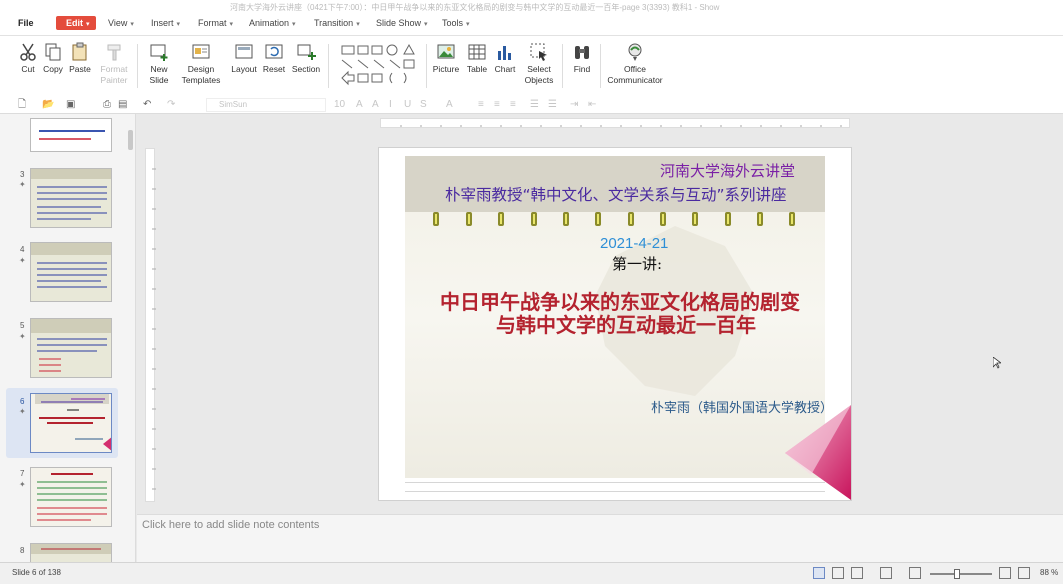  Describe the element at coordinates (107, 105) in the screenshot. I see `print-icon: ⎙` at that location.